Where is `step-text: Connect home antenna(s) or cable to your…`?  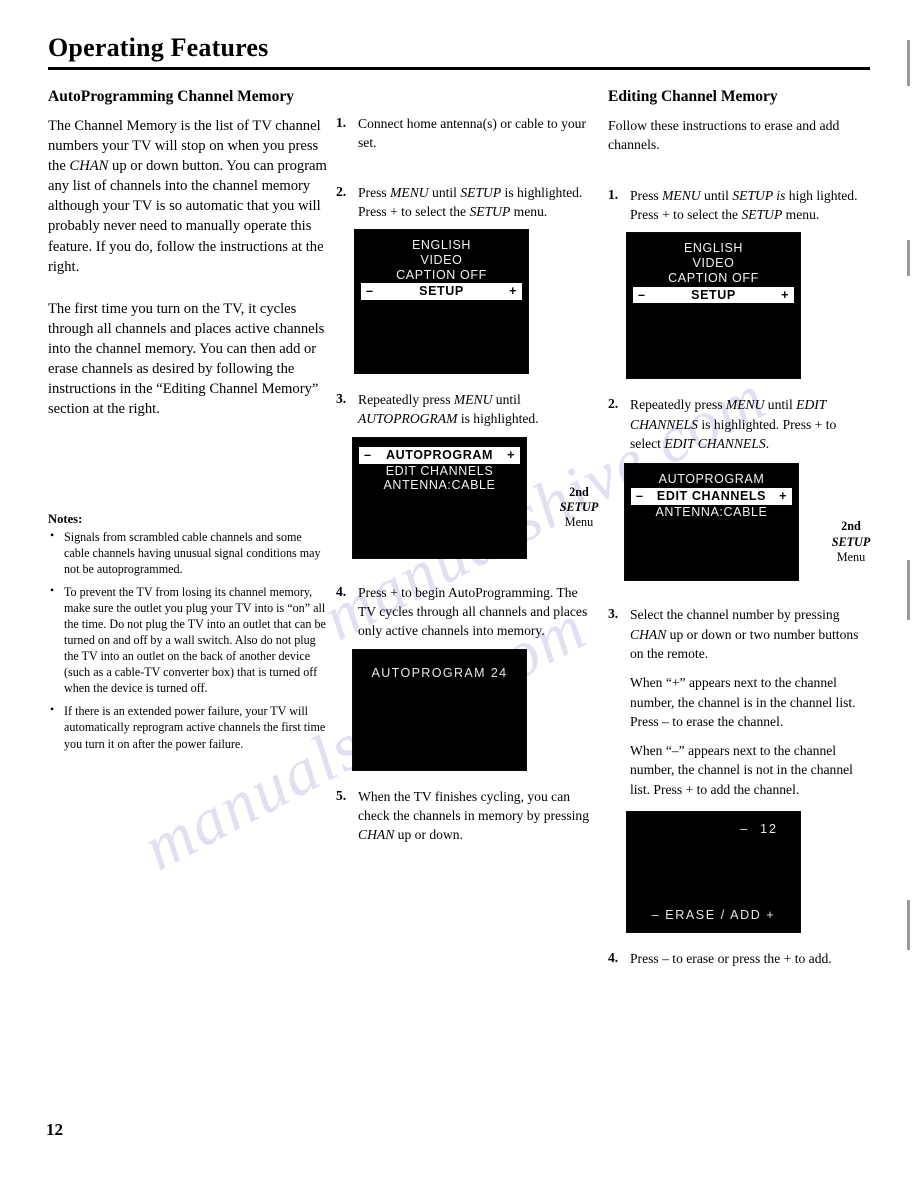 step-text: Connect home antenna(s) or cable to your… is located at coordinates (476, 133).